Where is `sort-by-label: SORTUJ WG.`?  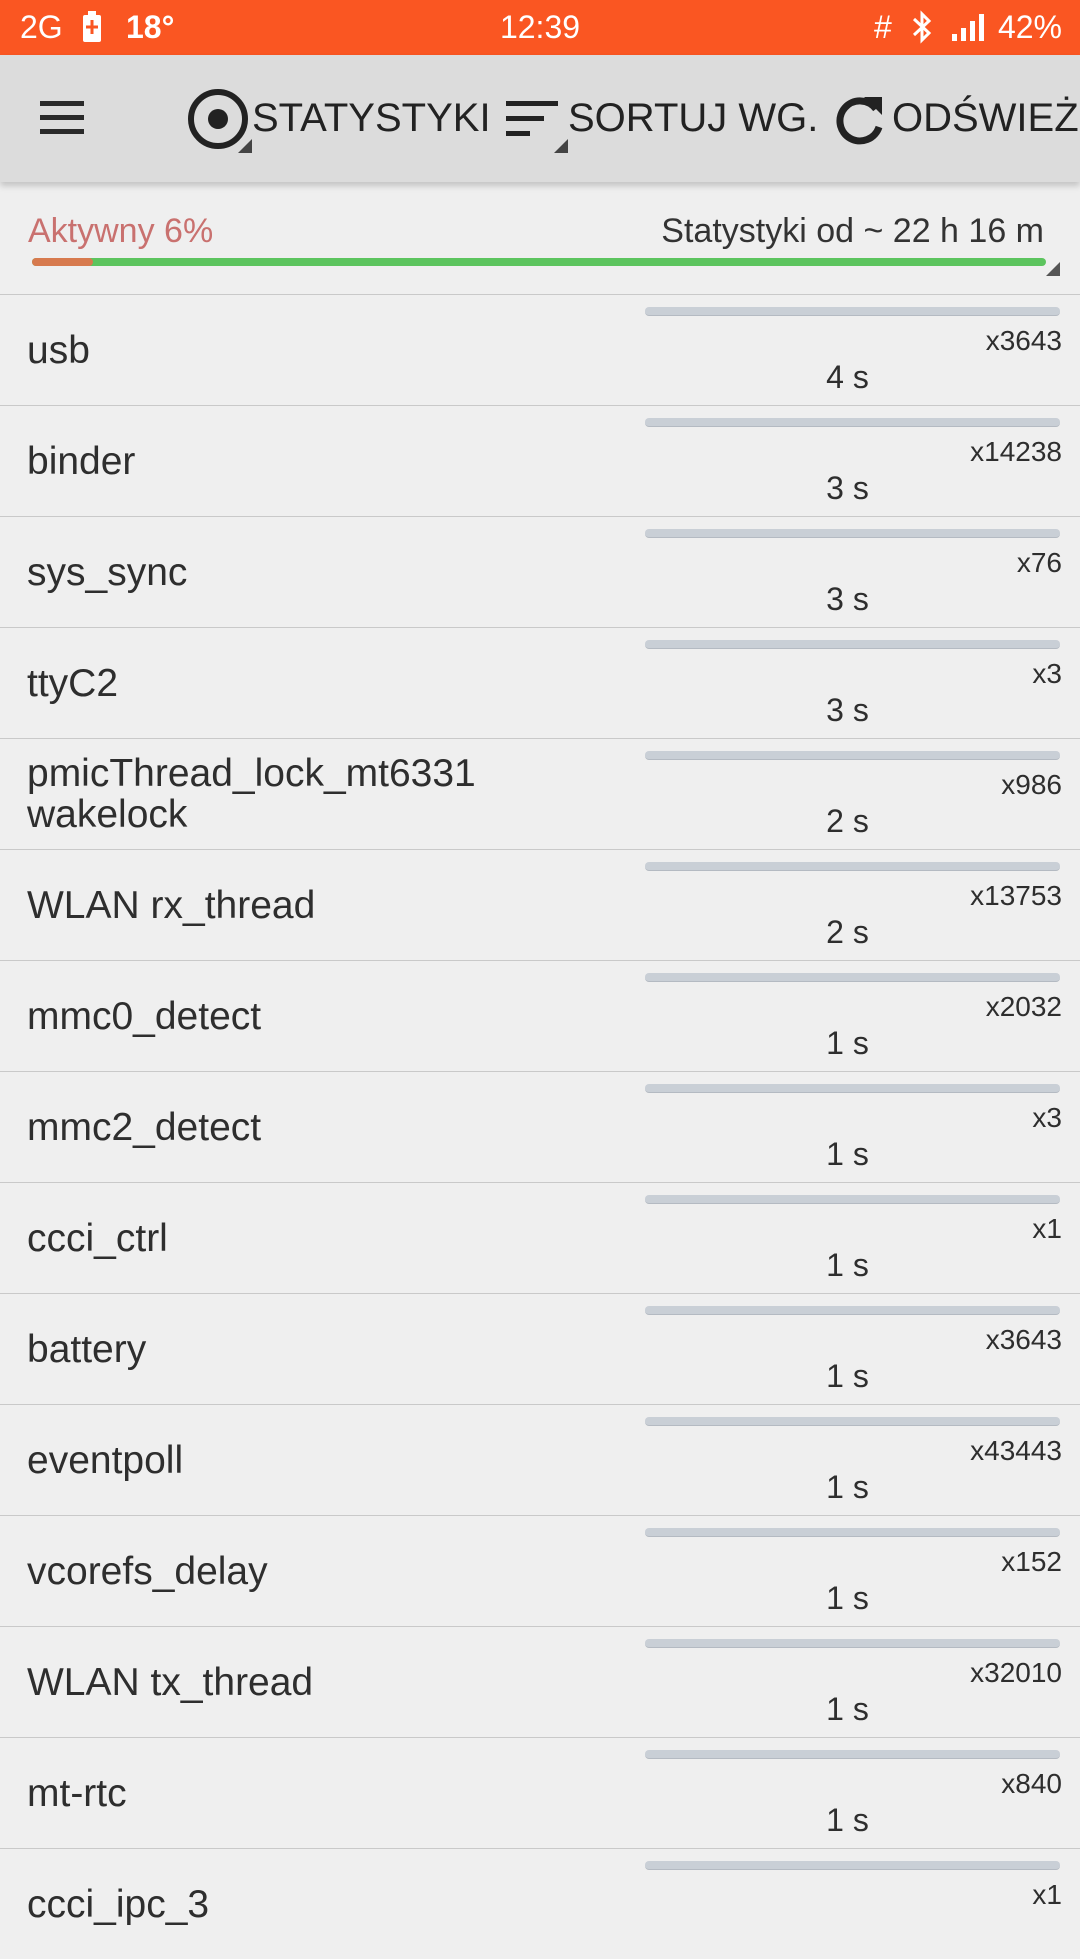 sort-by-label: SORTUJ WG. is located at coordinates (693, 118).